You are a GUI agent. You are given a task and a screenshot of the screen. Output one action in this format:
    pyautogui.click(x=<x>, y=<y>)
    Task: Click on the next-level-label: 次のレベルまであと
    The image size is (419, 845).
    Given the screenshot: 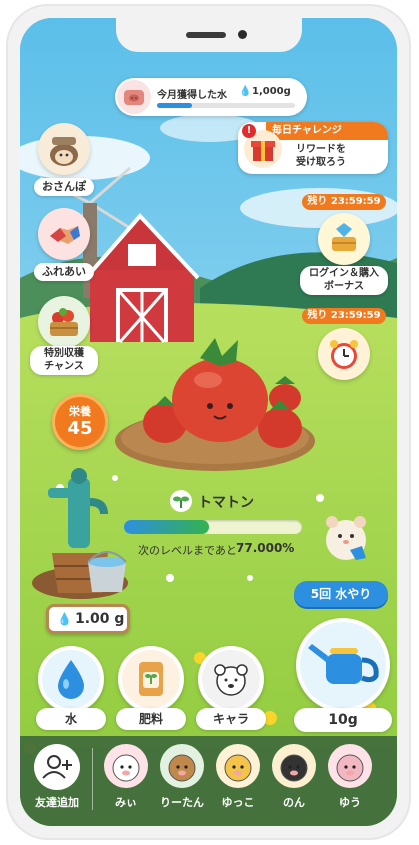 What is the action you would take?
    pyautogui.click(x=187, y=550)
    